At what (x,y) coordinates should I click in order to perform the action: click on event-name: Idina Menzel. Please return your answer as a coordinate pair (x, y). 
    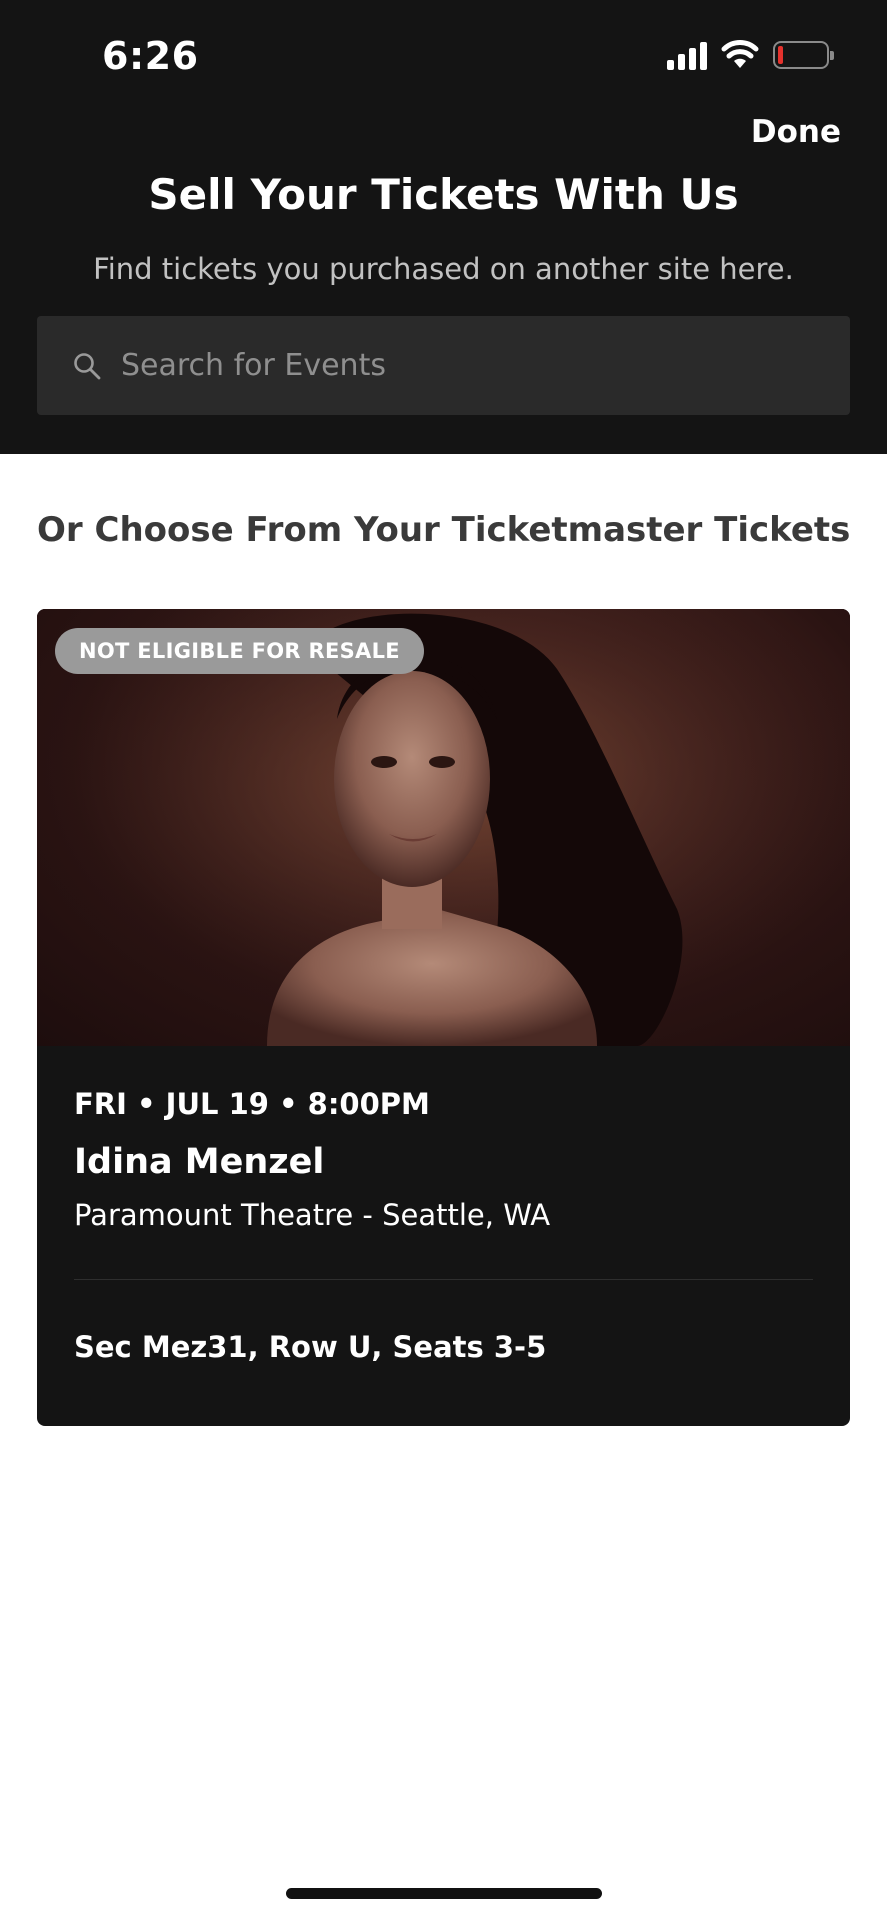
    Looking at the image, I should click on (199, 1162).